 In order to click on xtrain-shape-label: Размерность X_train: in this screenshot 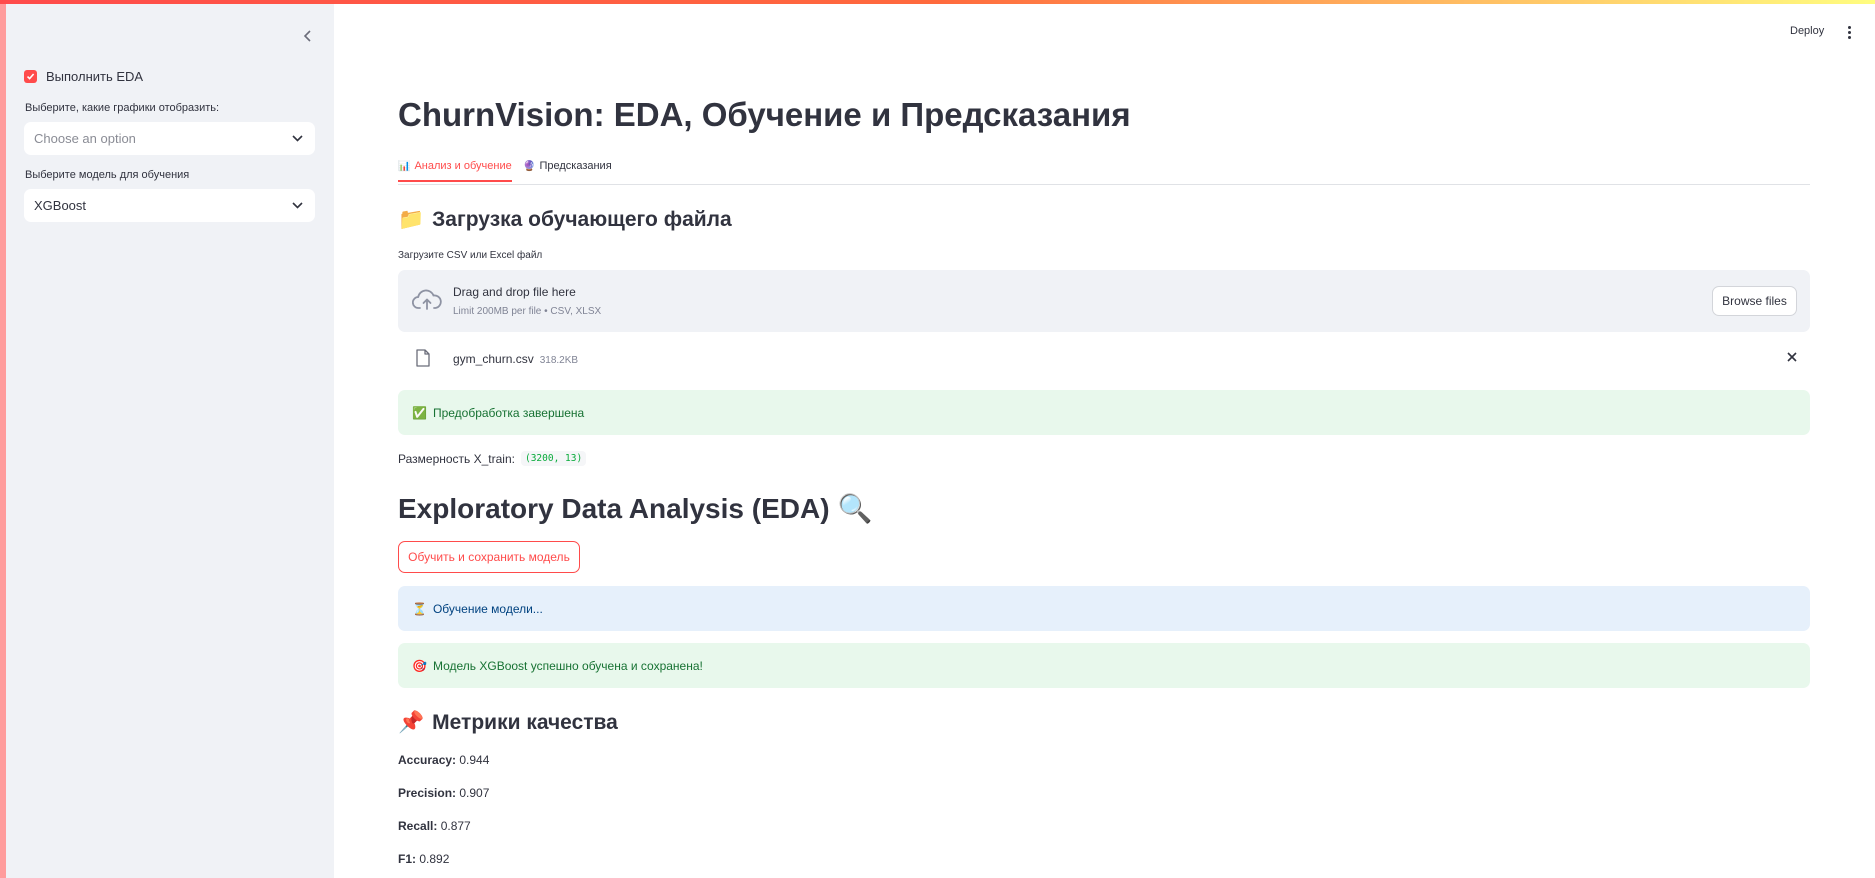, I will do `click(456, 458)`.